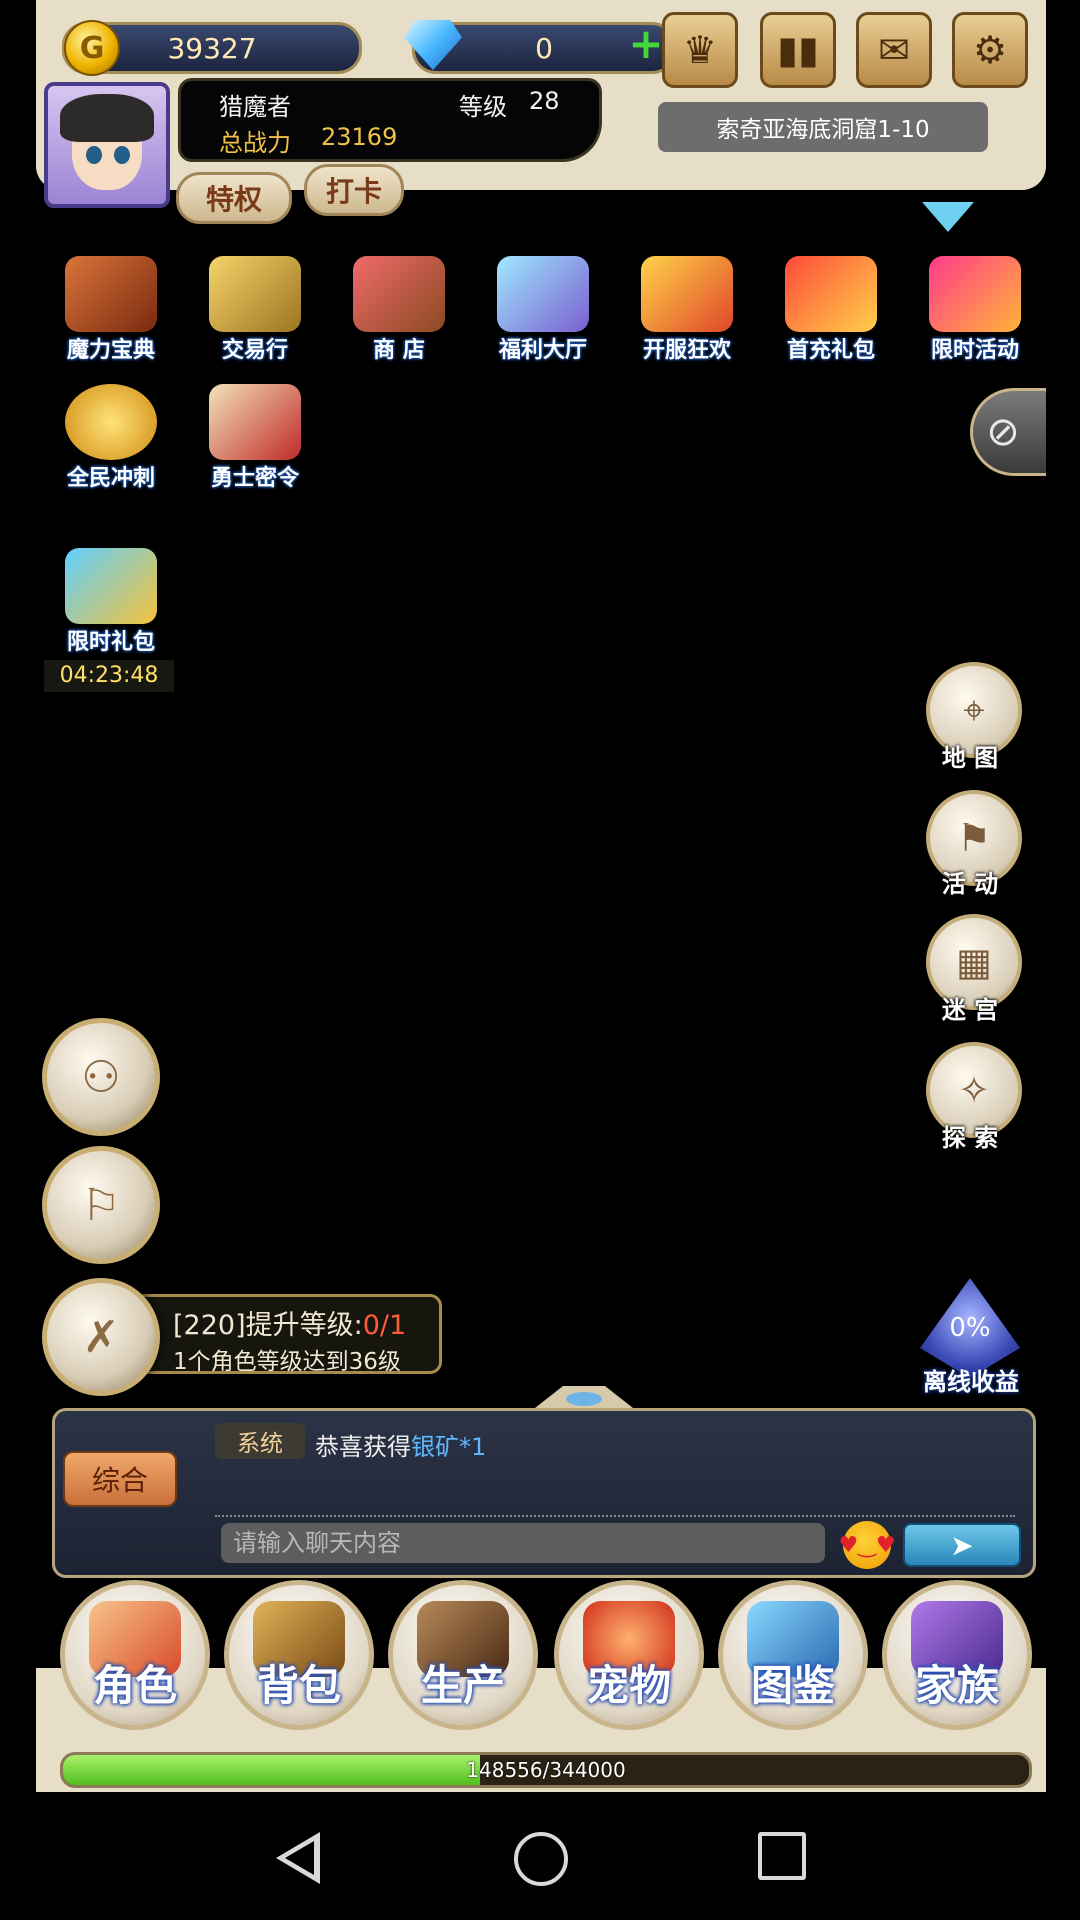 The width and height of the screenshot is (1080, 1920). What do you see at coordinates (687, 294) in the screenshot?
I see `horn-icon` at bounding box center [687, 294].